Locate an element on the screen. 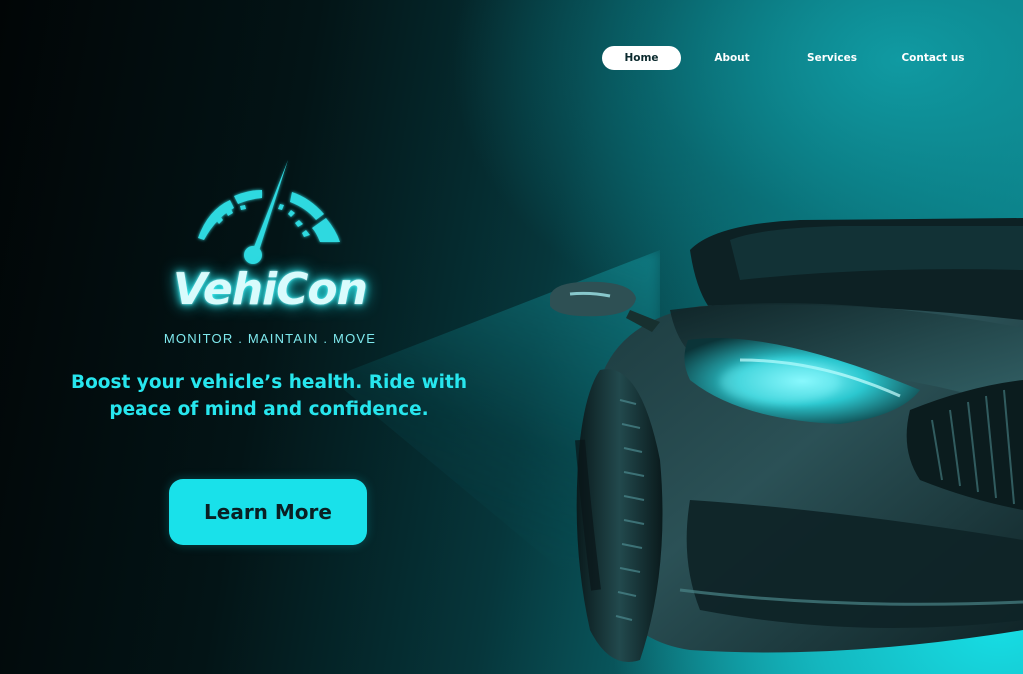  hero-headline-line-2: peace of mind and confidence. is located at coordinates (269, 409).